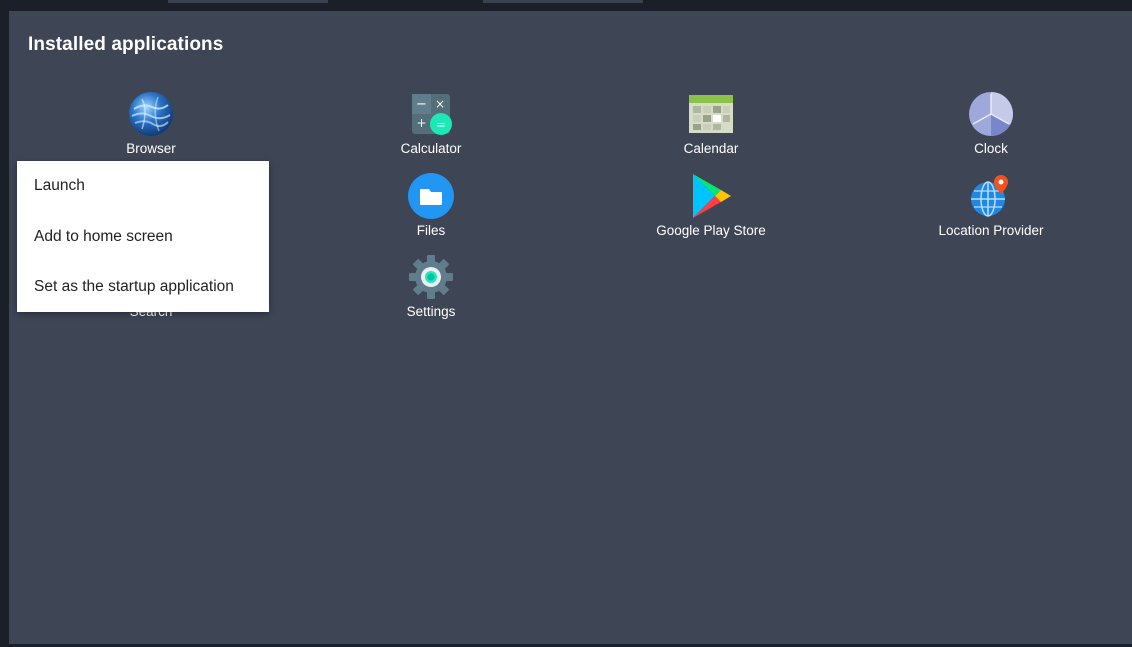 The width and height of the screenshot is (1132, 647). I want to click on app-label: Clock, so click(991, 148).